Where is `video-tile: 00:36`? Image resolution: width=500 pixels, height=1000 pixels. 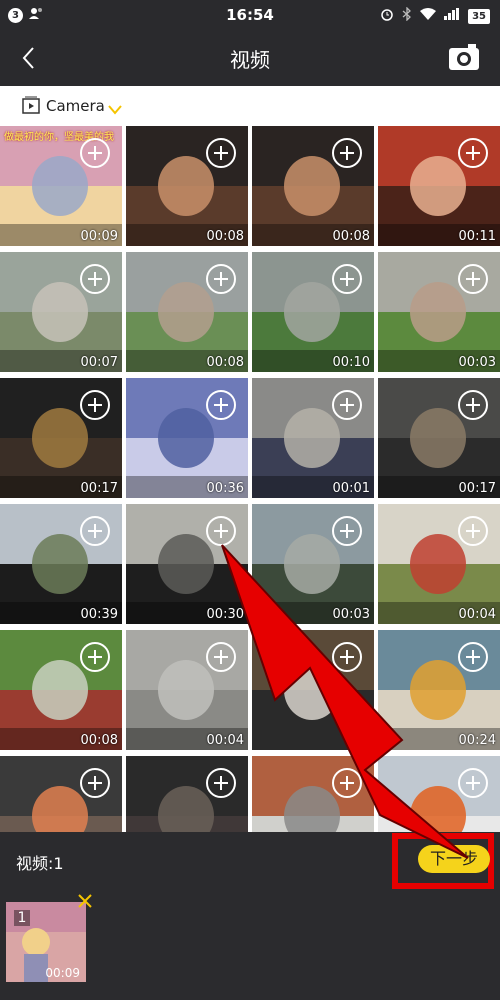
video-tile: 00:36 is located at coordinates (187, 438).